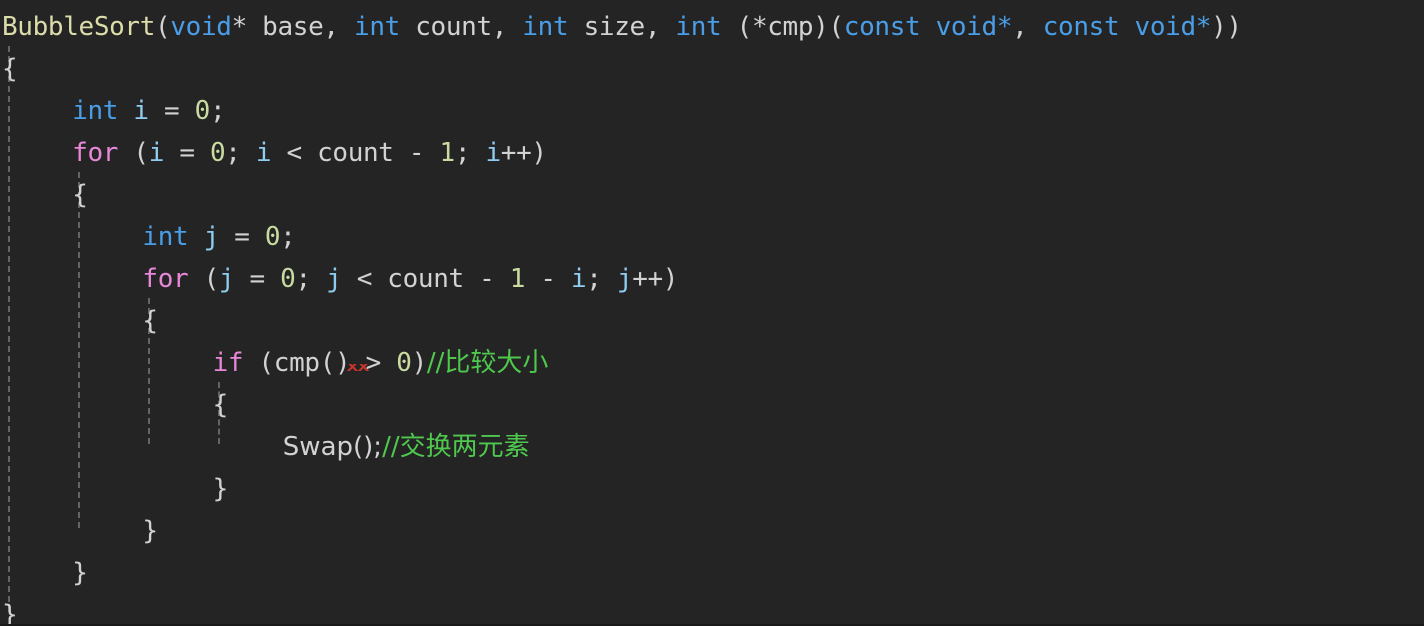 The width and height of the screenshot is (1424, 626). What do you see at coordinates (712, 111) in the screenshot?
I see `code-line: int i = 0;` at bounding box center [712, 111].